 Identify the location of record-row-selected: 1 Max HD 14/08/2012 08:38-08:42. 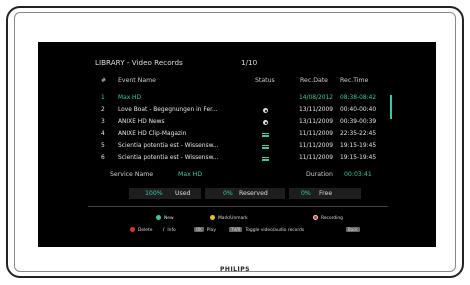
(237, 100).